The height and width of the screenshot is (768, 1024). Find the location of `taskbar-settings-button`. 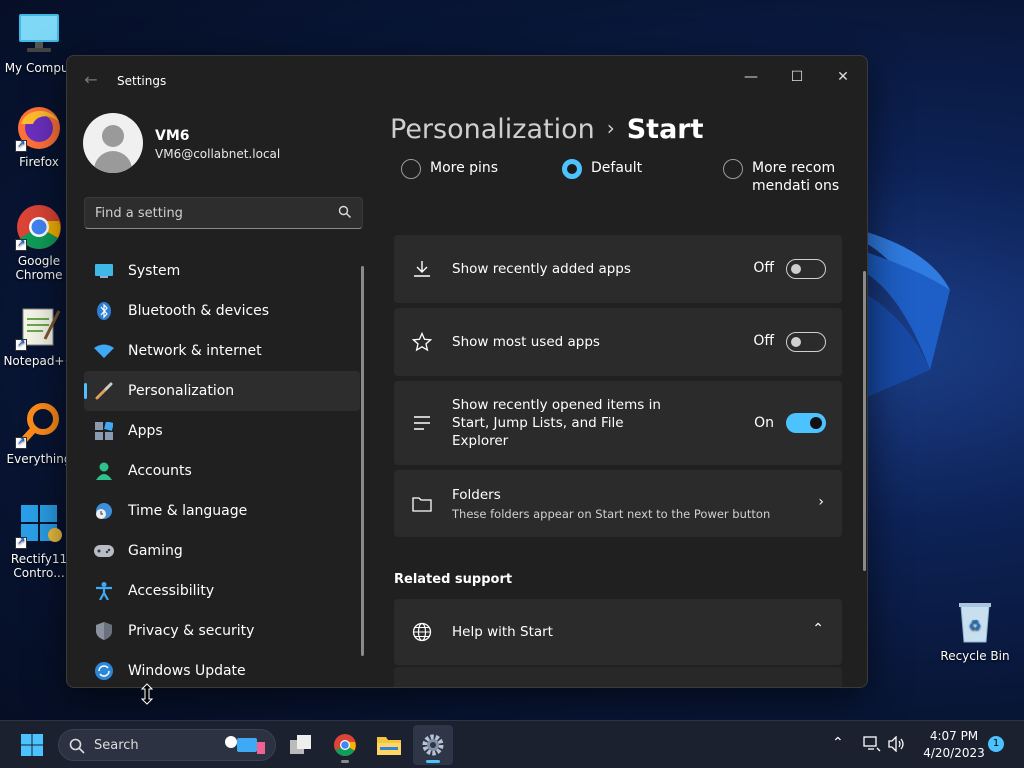

taskbar-settings-button is located at coordinates (433, 745).